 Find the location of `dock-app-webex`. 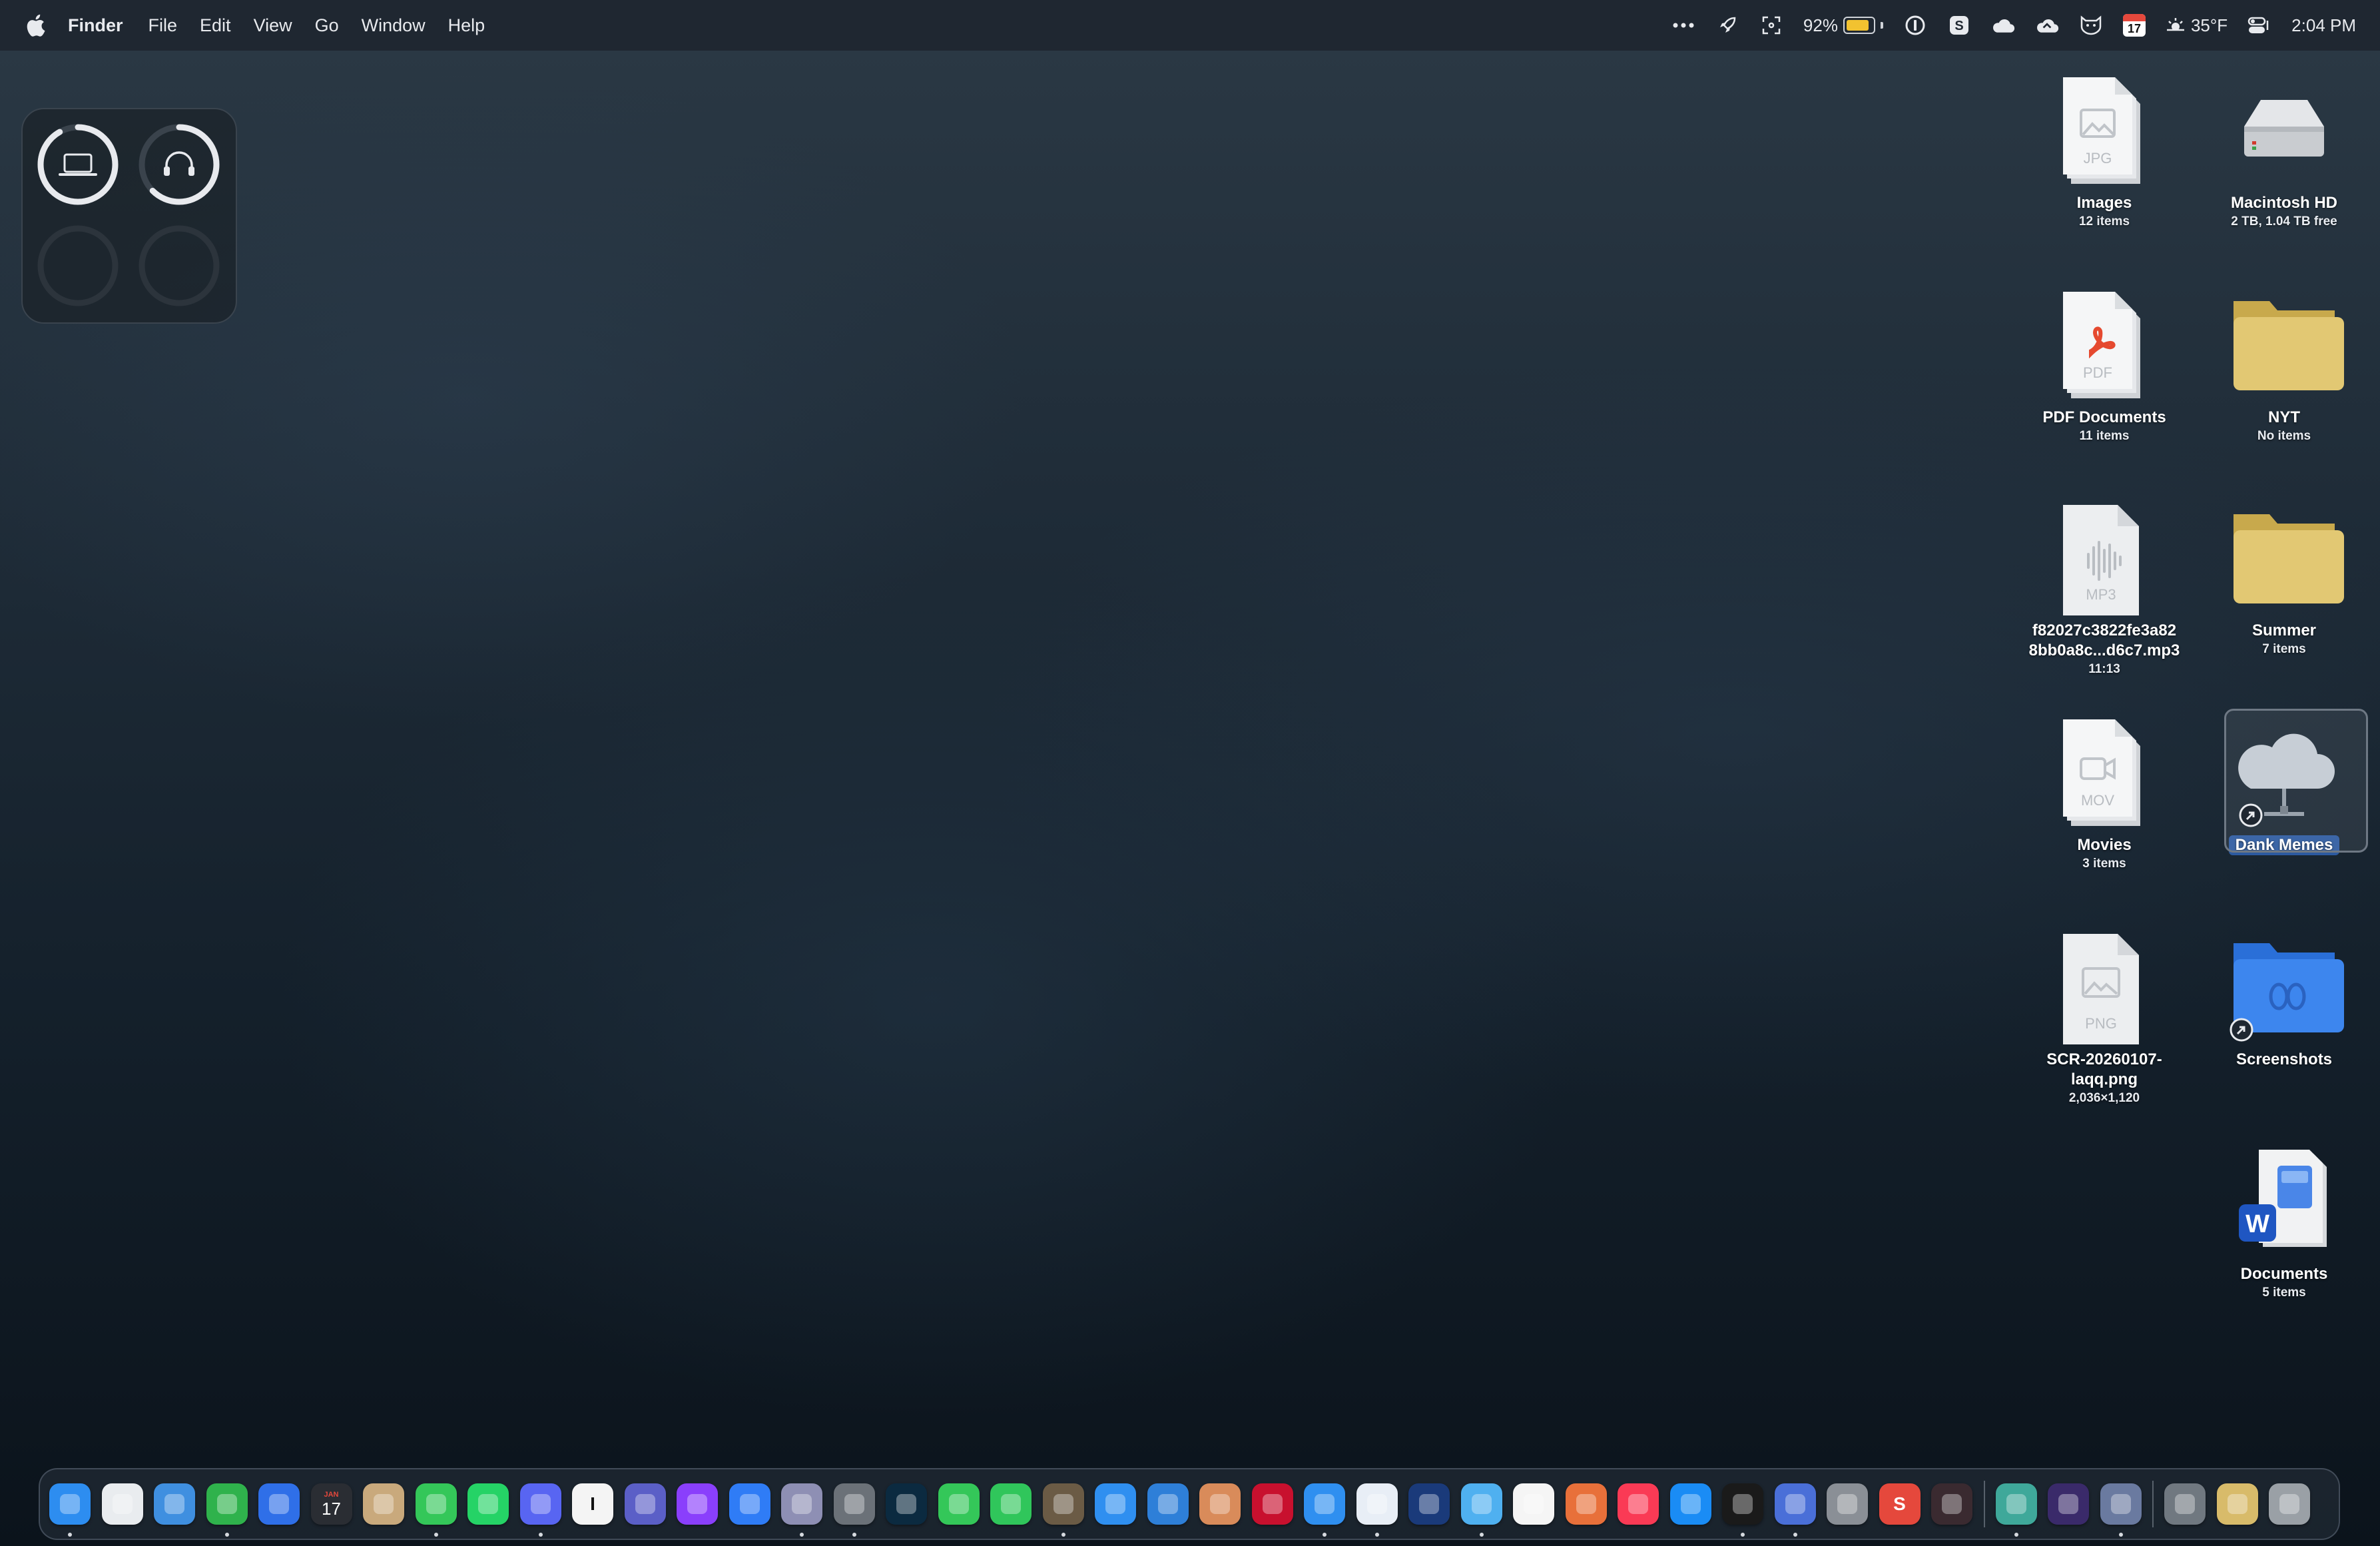

dock-app-webex is located at coordinates (906, 1504).